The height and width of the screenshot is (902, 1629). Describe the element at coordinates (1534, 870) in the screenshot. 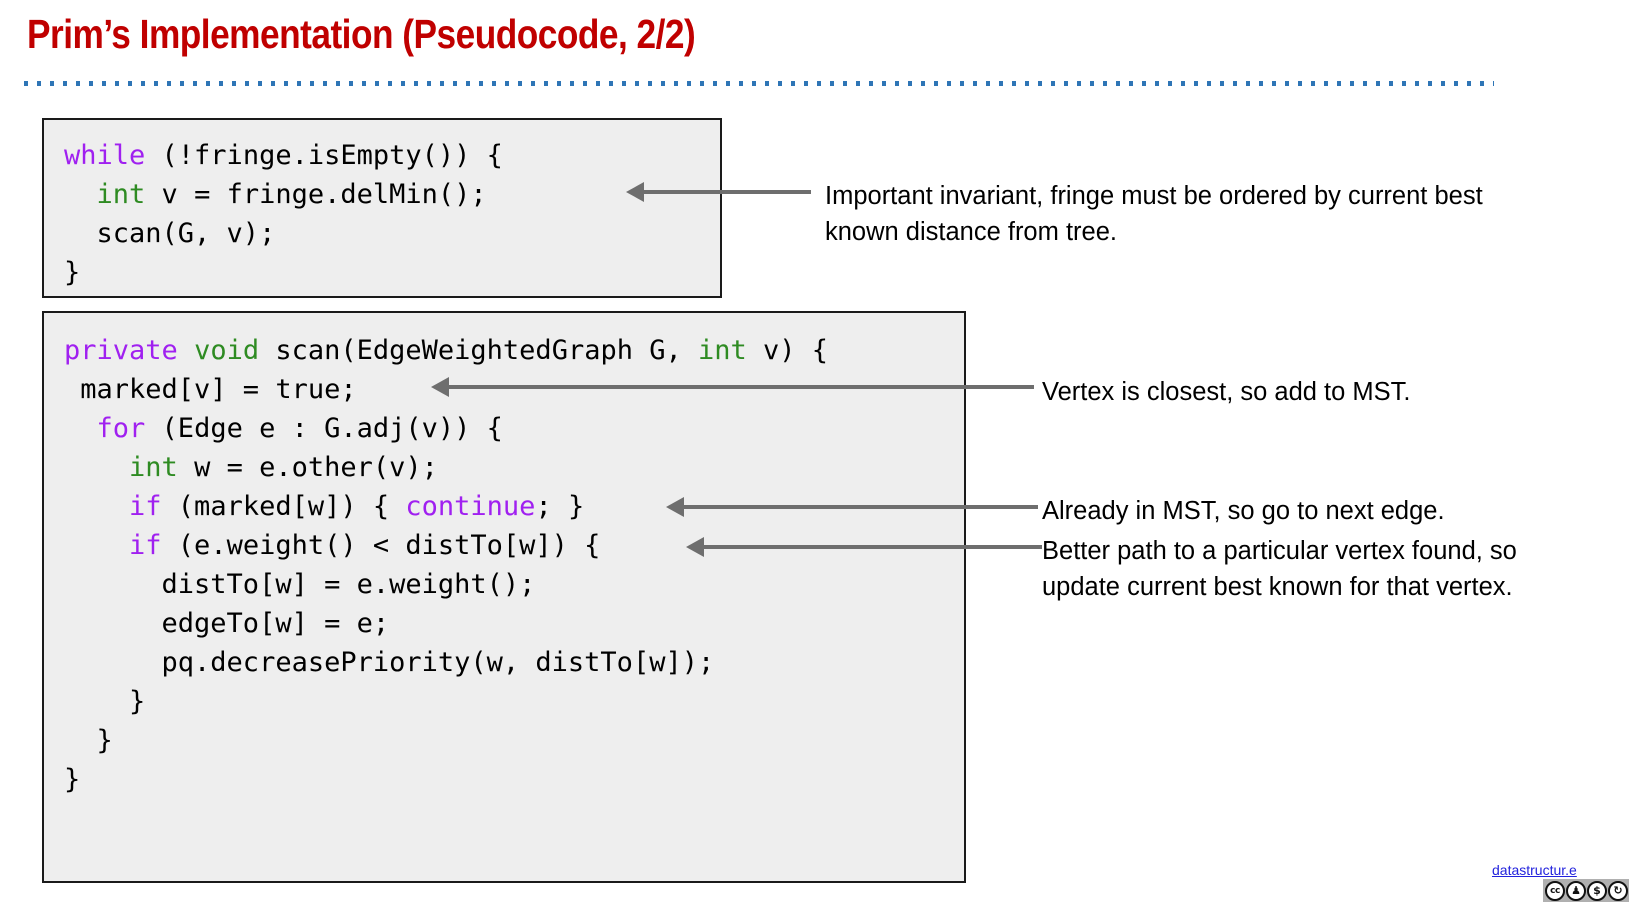

I see `attribution-link: datastructur.e` at that location.